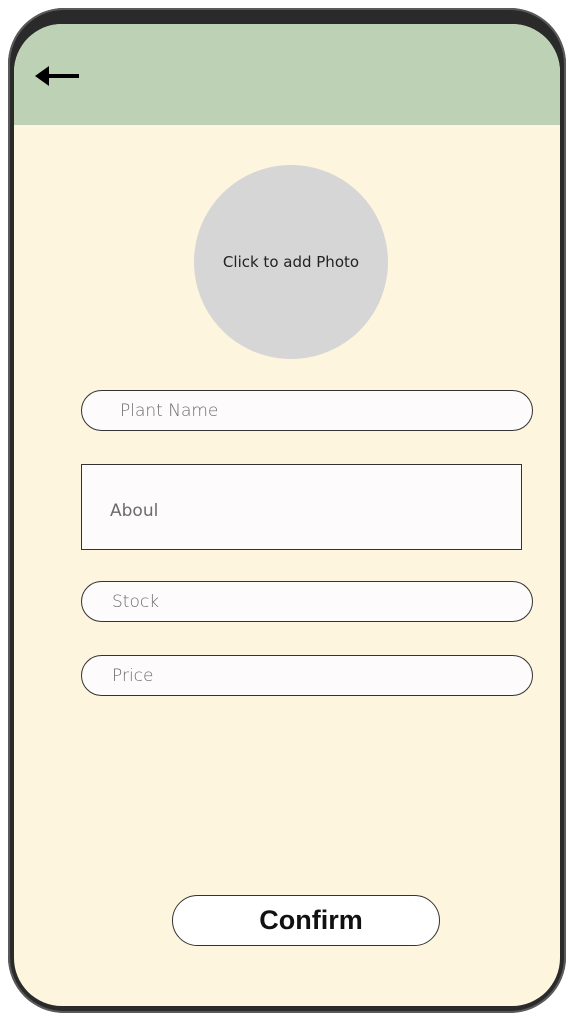 This screenshot has height=1013, width=566. What do you see at coordinates (307, 675) in the screenshot?
I see `price-input` at bounding box center [307, 675].